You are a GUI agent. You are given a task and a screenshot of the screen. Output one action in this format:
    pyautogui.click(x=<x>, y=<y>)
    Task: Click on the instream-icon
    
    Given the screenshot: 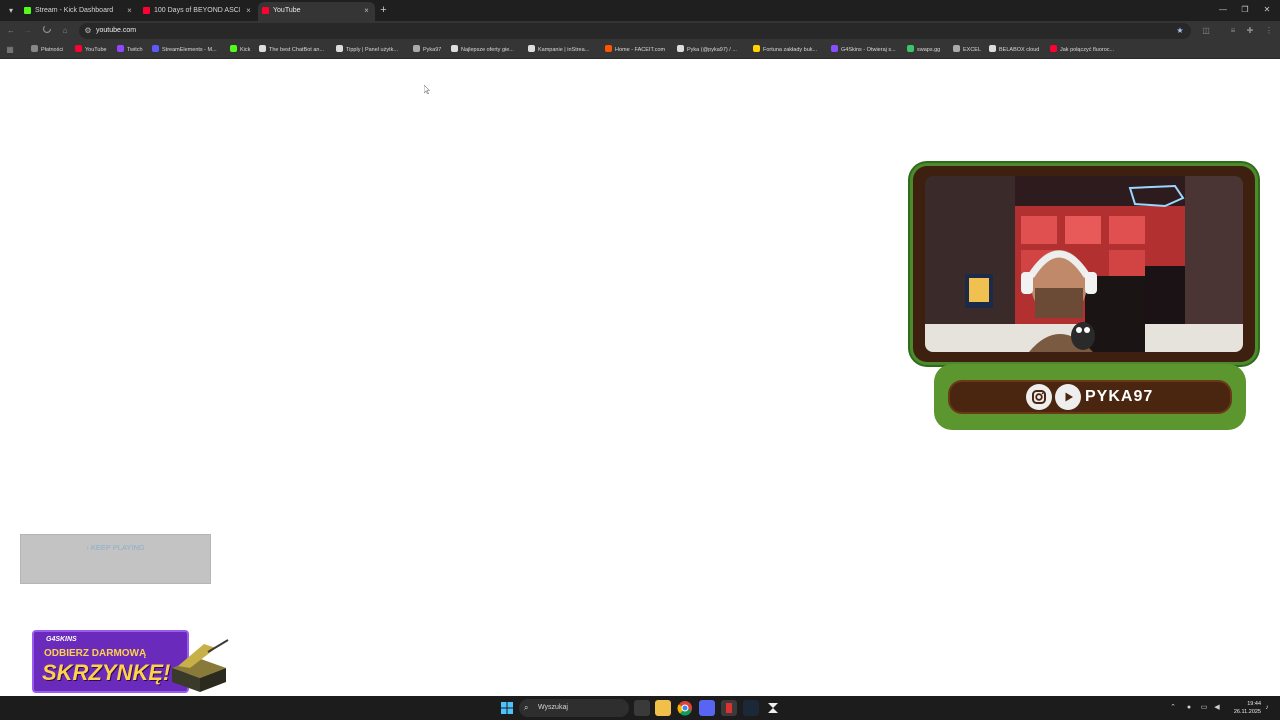 What is the action you would take?
    pyautogui.click(x=531, y=48)
    